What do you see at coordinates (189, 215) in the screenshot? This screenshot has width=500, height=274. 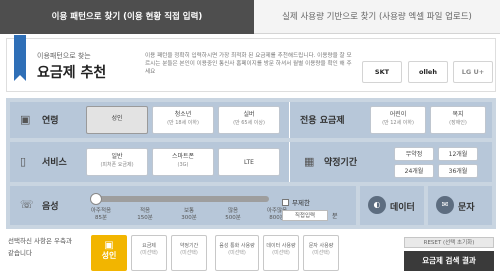 I see `voice-tick-normal: 보통 300분` at bounding box center [189, 215].